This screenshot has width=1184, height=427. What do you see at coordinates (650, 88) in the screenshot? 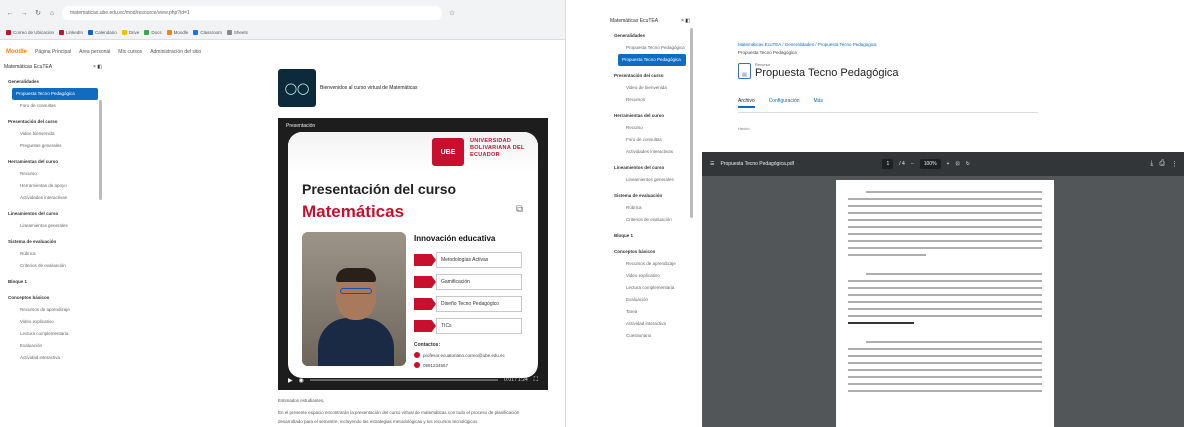
I see `sidebar-item: Video de bienvenida` at bounding box center [650, 88].